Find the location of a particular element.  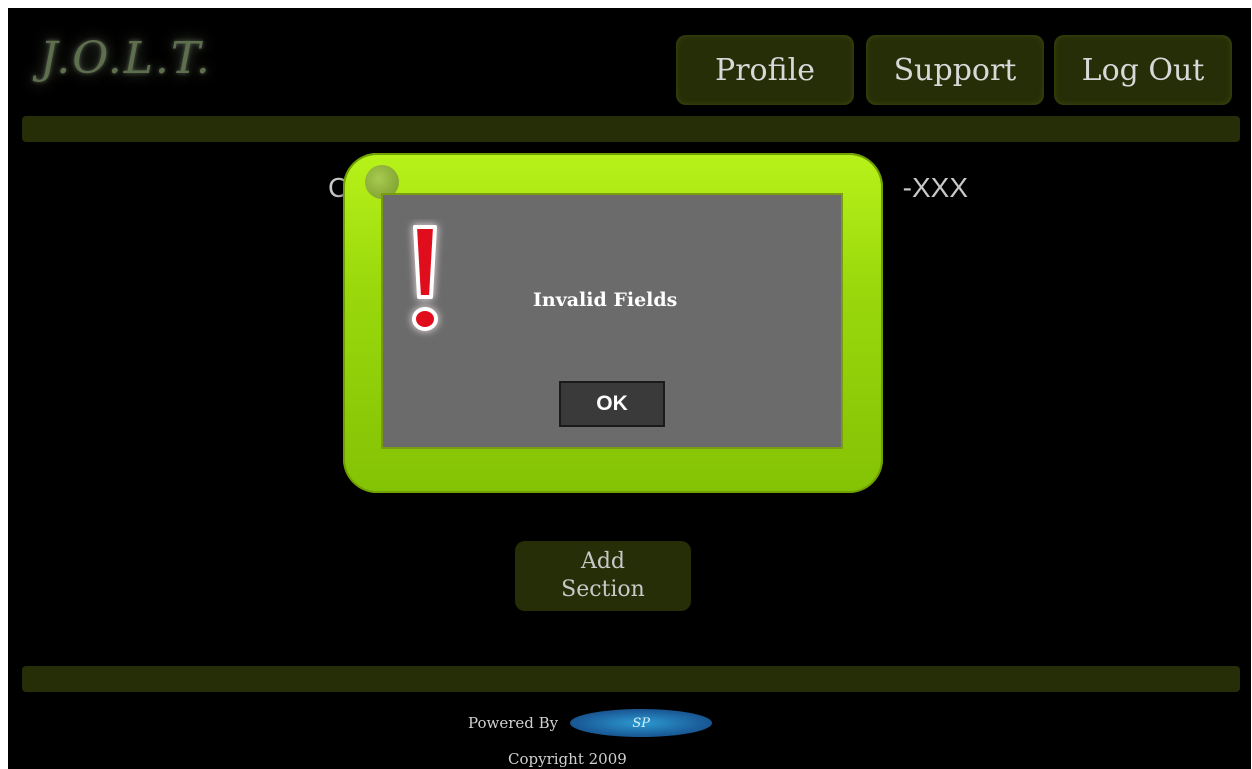

sponsor-logo-text: SP is located at coordinates (641, 723).